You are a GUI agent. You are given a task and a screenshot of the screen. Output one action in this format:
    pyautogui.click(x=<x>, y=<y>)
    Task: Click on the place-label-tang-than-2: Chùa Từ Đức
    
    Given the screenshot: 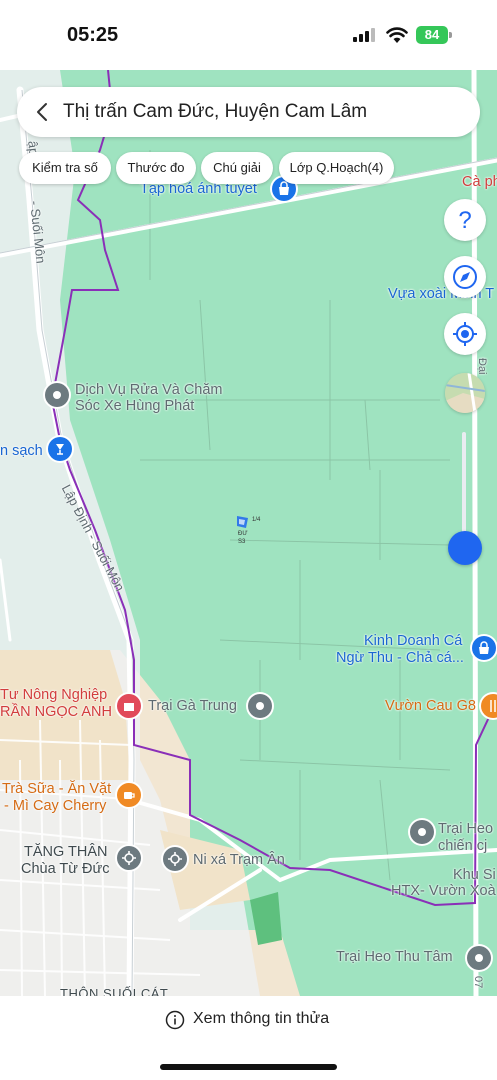 What is the action you would take?
    pyautogui.click(x=65, y=869)
    